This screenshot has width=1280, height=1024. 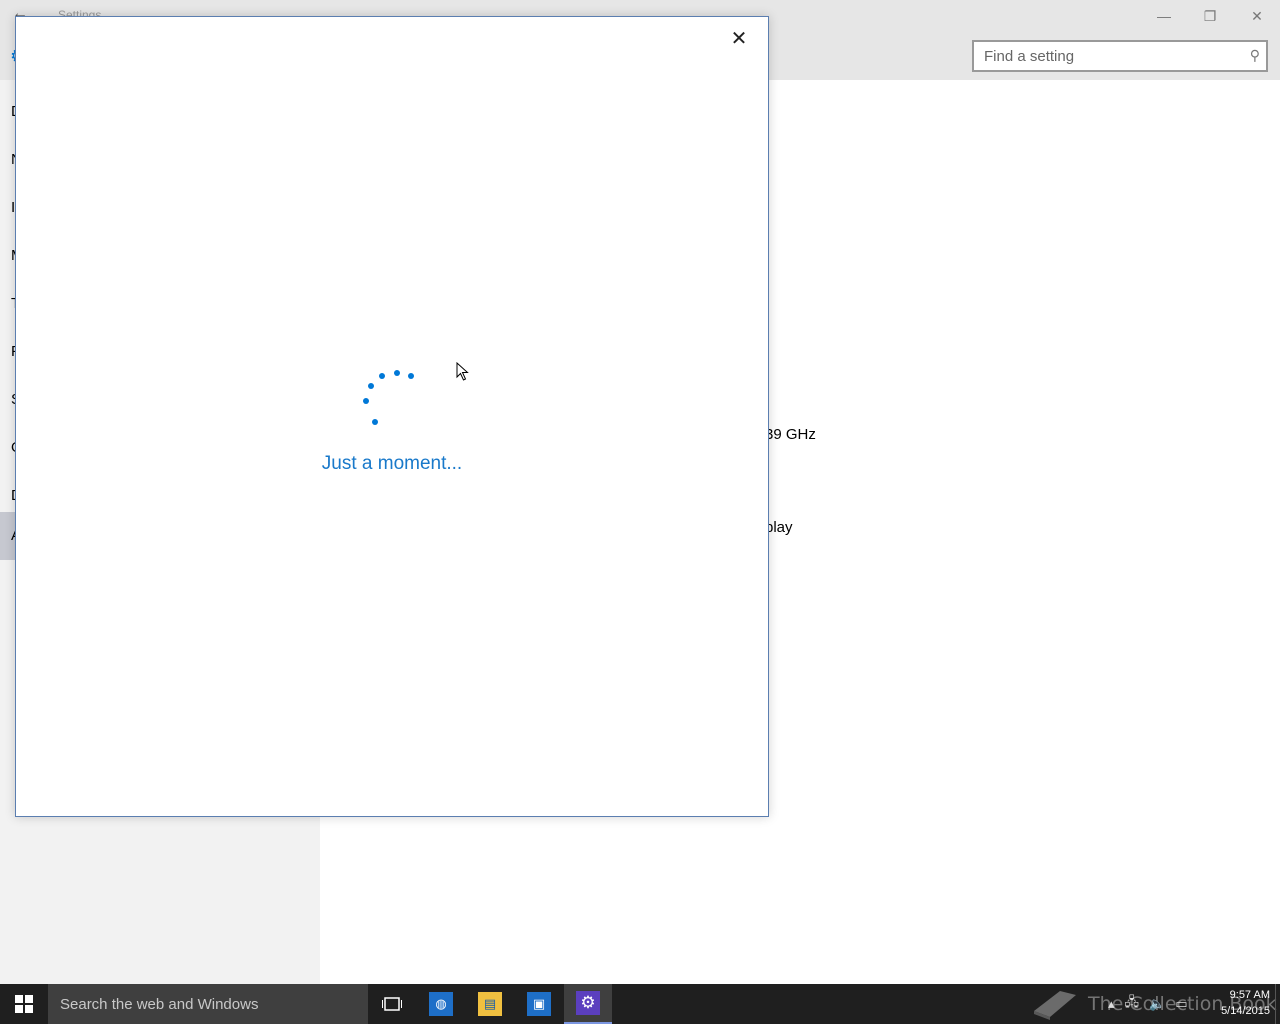 I want to click on pen-touch-text: play, so click(x=779, y=527).